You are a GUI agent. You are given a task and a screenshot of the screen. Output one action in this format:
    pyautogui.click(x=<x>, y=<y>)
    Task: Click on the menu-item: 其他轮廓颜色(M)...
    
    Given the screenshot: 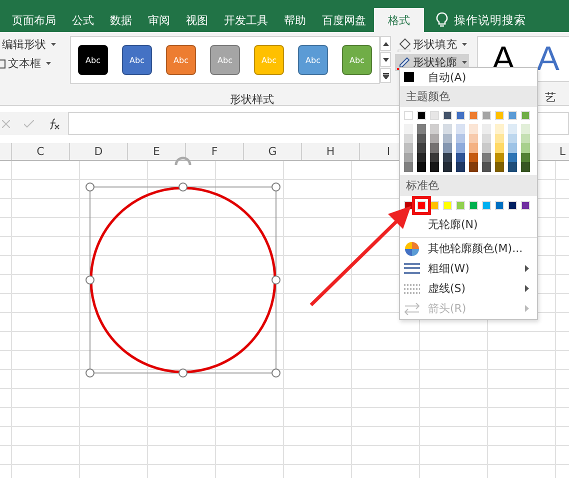 What is the action you would take?
    pyautogui.click(x=468, y=248)
    